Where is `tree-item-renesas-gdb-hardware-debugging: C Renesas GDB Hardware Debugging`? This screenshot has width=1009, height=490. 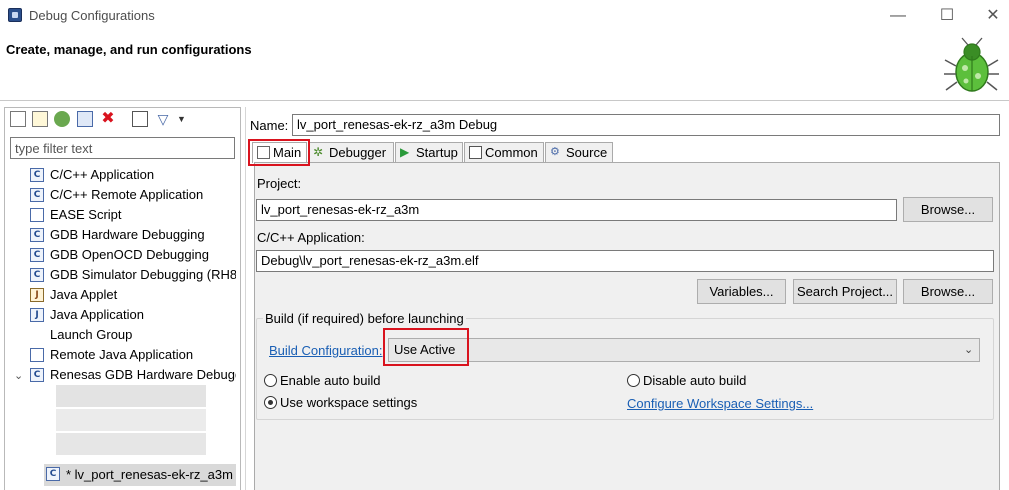
tree-item-renesas-gdb-hardware-debugging: C Renesas GDB Hardware Debugging is located at coordinates (133, 375).